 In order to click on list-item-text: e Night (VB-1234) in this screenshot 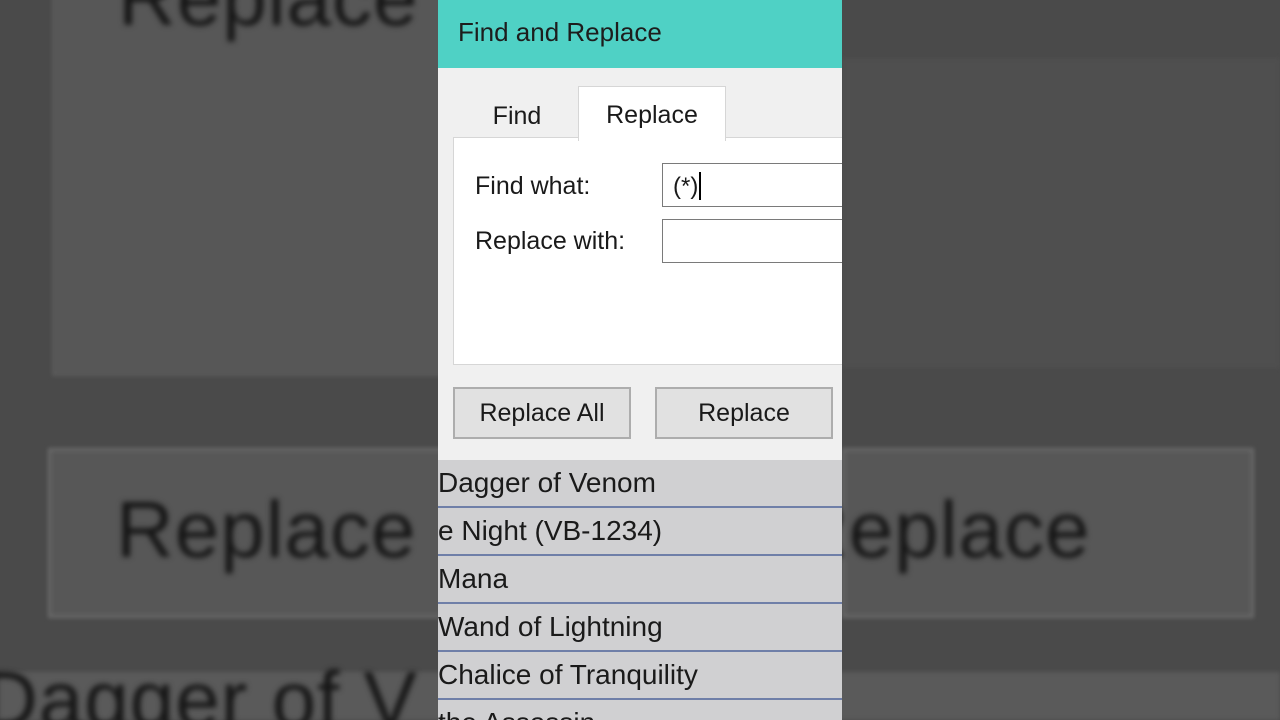, I will do `click(550, 530)`.